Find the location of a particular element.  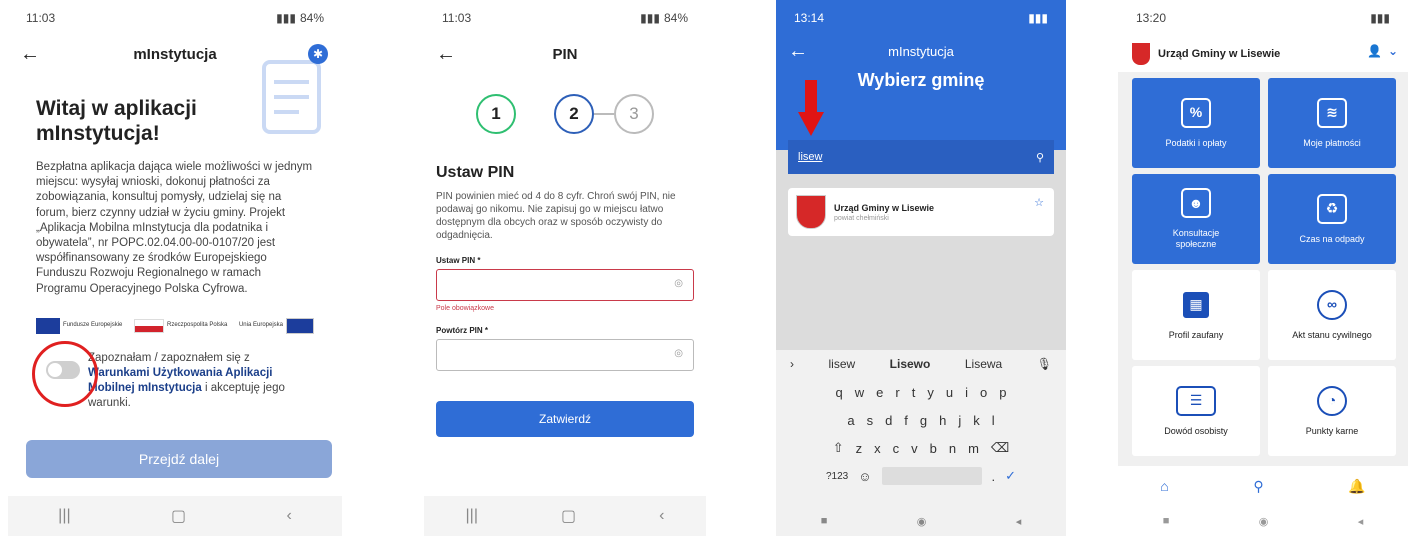

favorite-star-icon: ☆ is located at coordinates (1039, 202).